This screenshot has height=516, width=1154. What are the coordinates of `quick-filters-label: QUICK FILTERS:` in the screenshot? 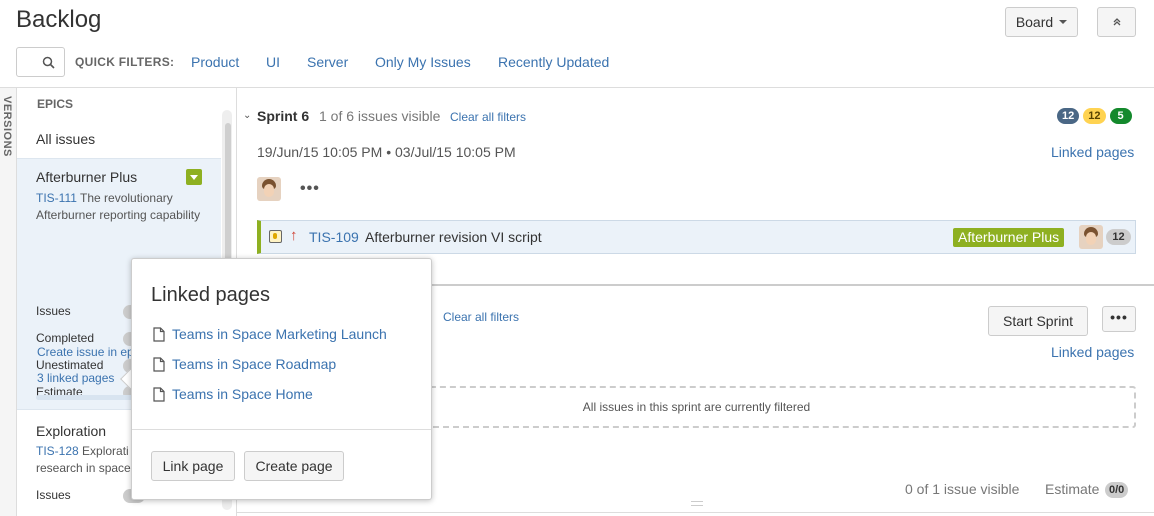 It's located at (125, 62).